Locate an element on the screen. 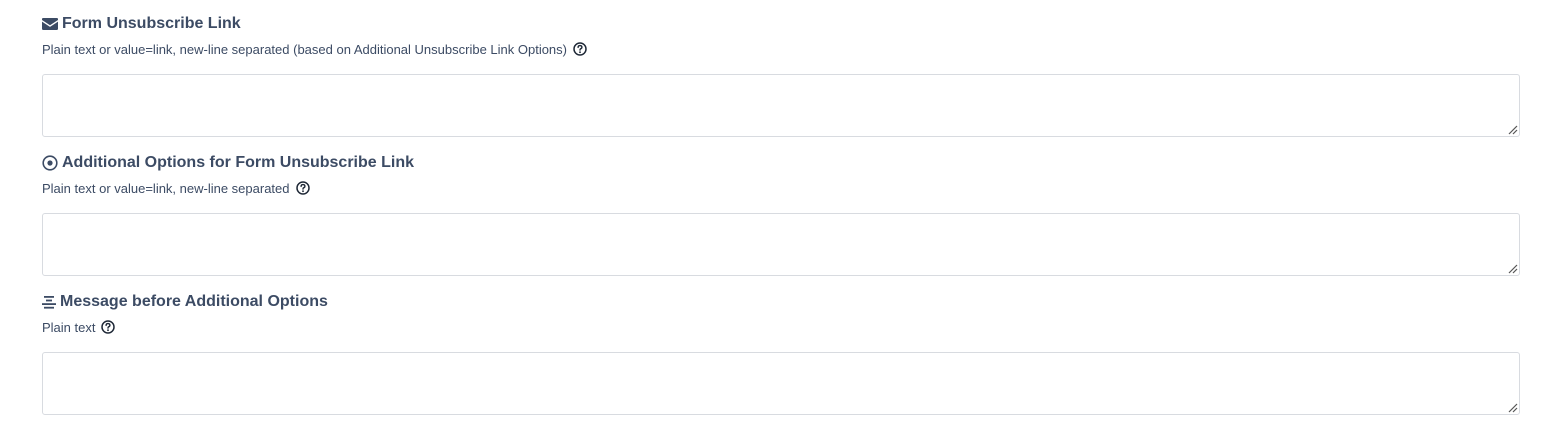  align-center-icon is located at coordinates (49, 302).